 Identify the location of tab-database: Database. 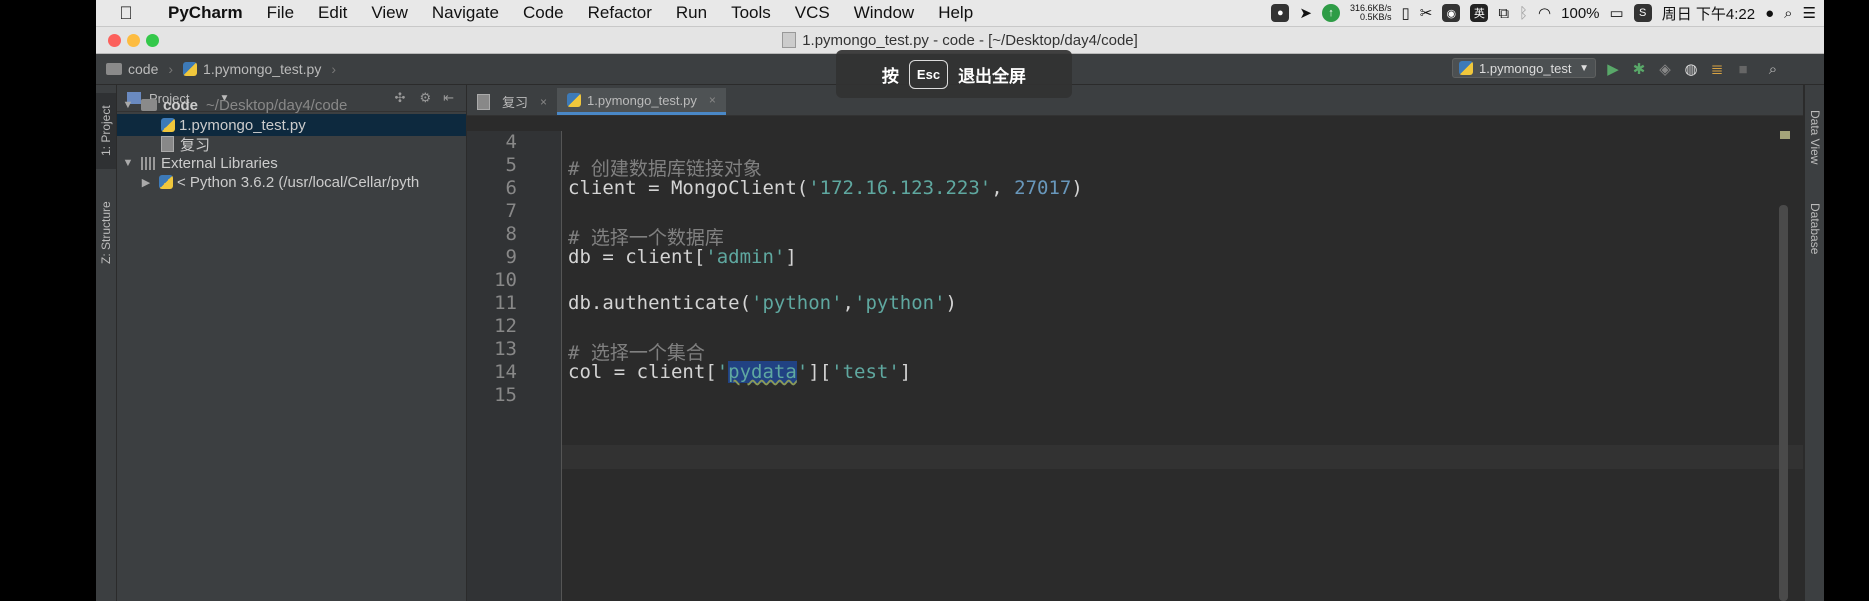
(1814, 229).